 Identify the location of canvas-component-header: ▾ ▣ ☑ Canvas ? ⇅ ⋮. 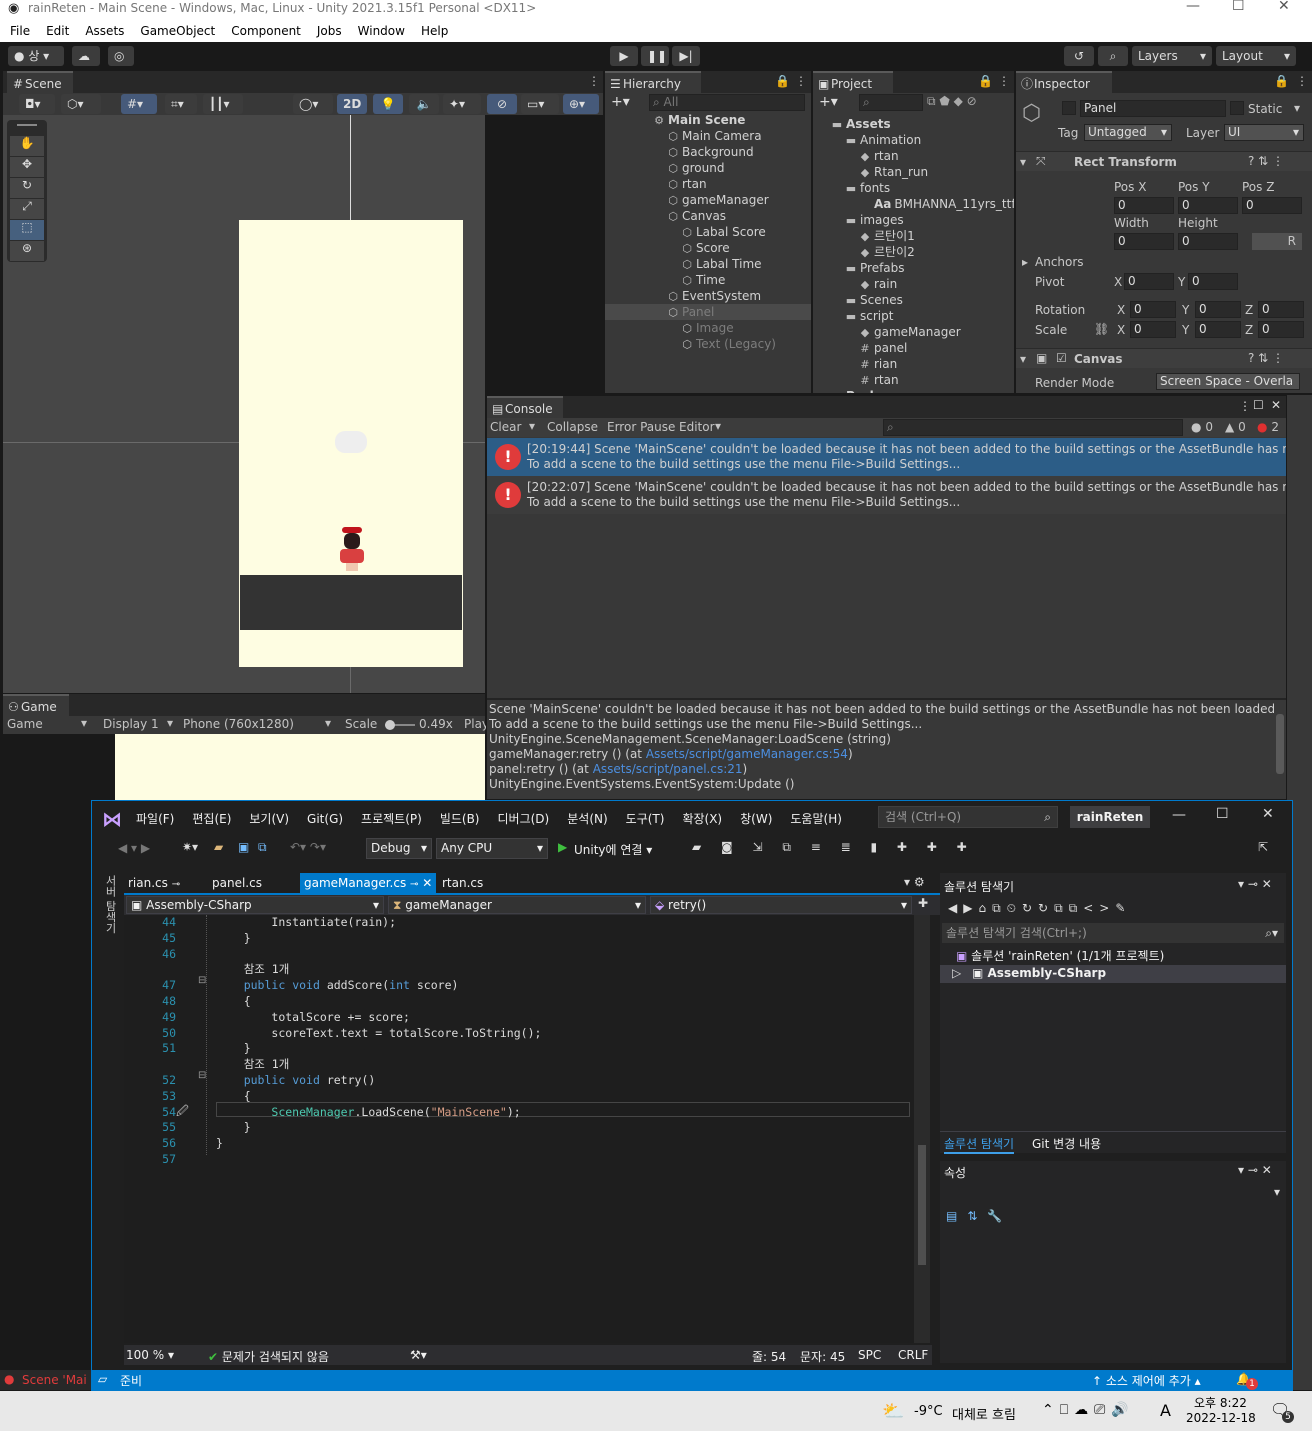
(1164, 358).